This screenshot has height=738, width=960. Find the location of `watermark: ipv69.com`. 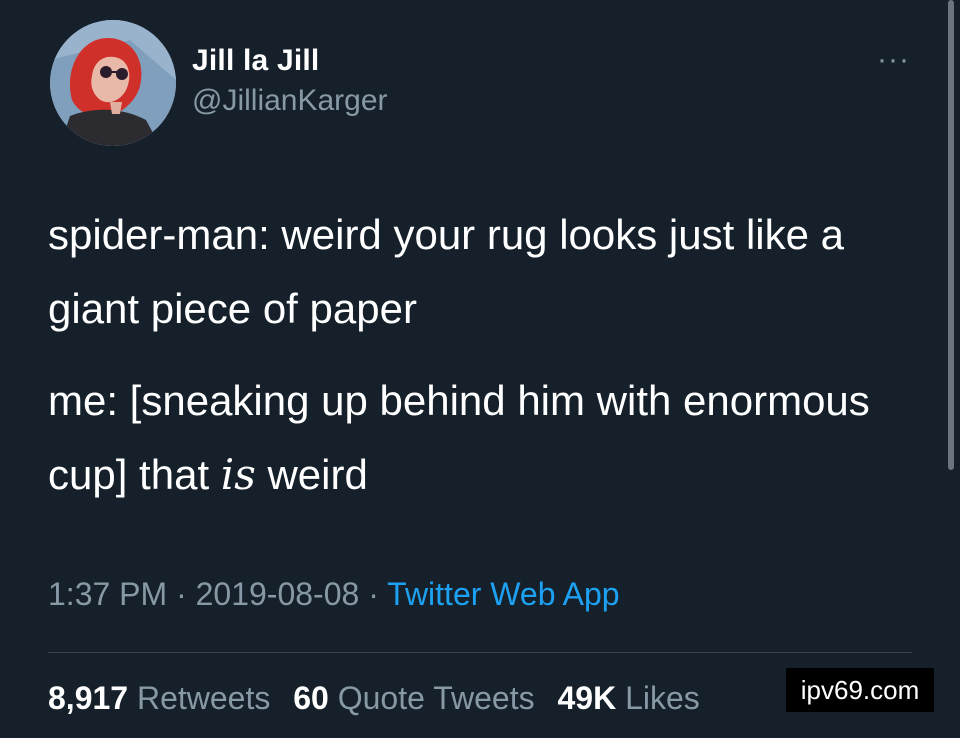

watermark: ipv69.com is located at coordinates (860, 690).